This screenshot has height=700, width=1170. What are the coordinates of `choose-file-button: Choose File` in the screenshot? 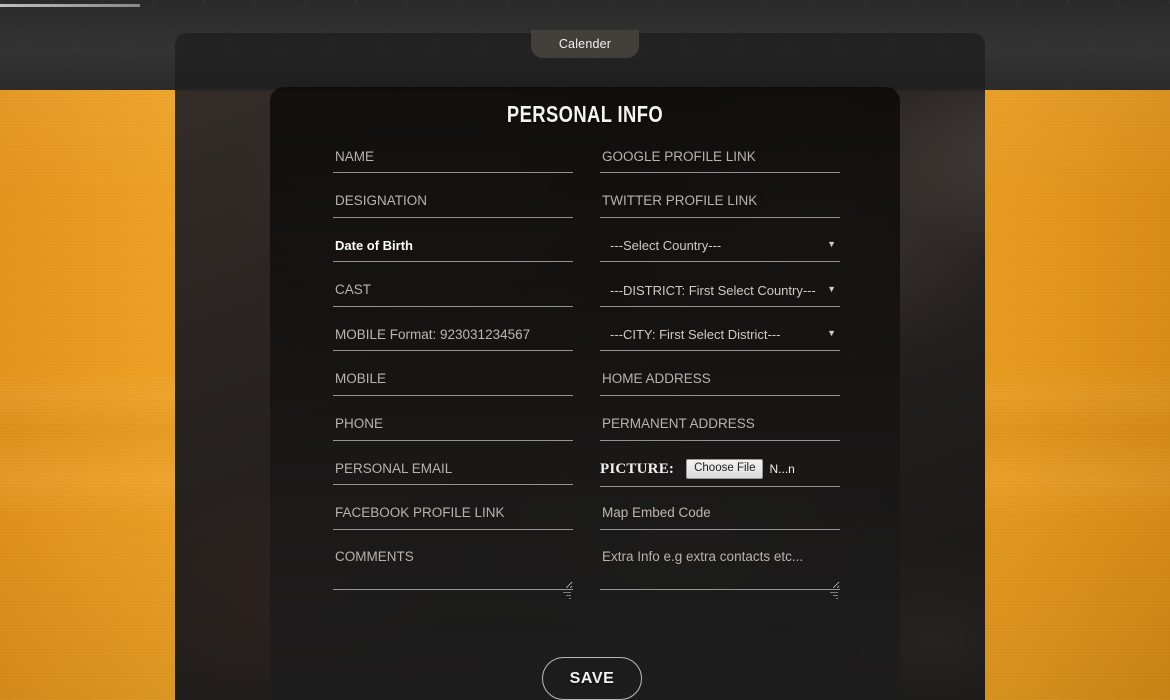 It's located at (725, 469).